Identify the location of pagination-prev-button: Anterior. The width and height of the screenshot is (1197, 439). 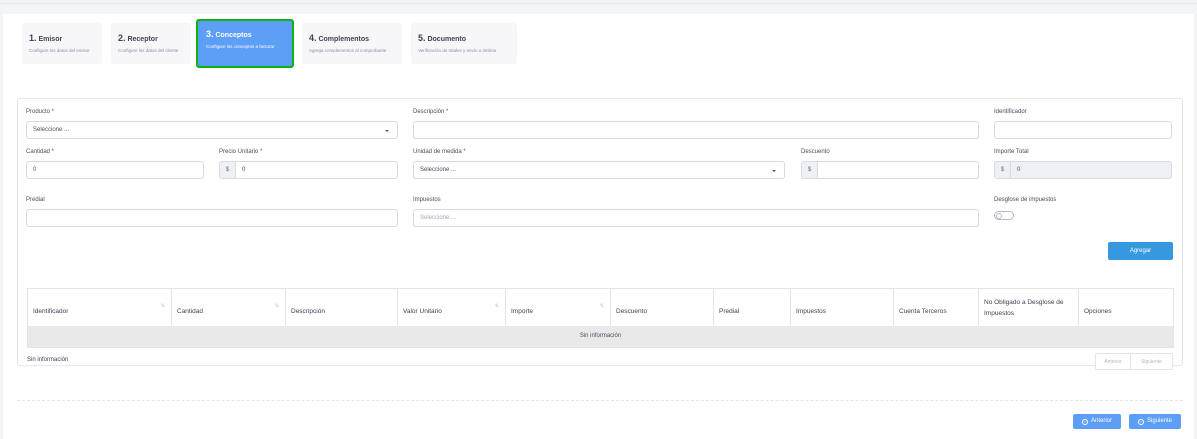
(1113, 361).